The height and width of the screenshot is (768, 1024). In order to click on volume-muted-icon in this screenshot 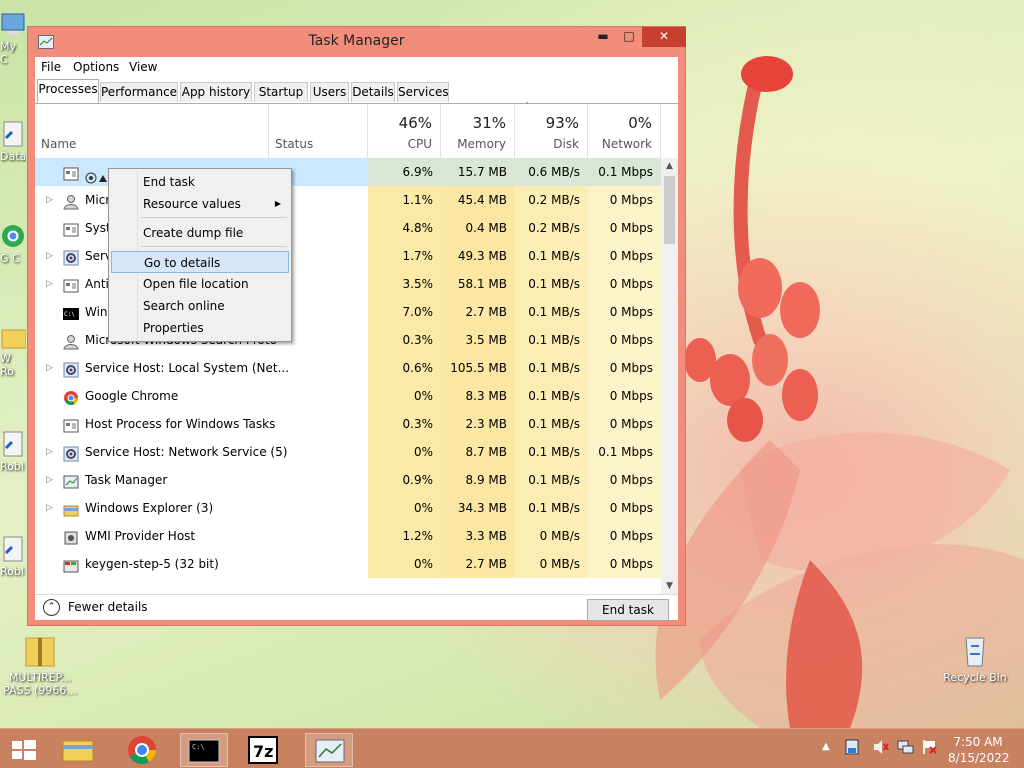, I will do `click(881, 748)`.